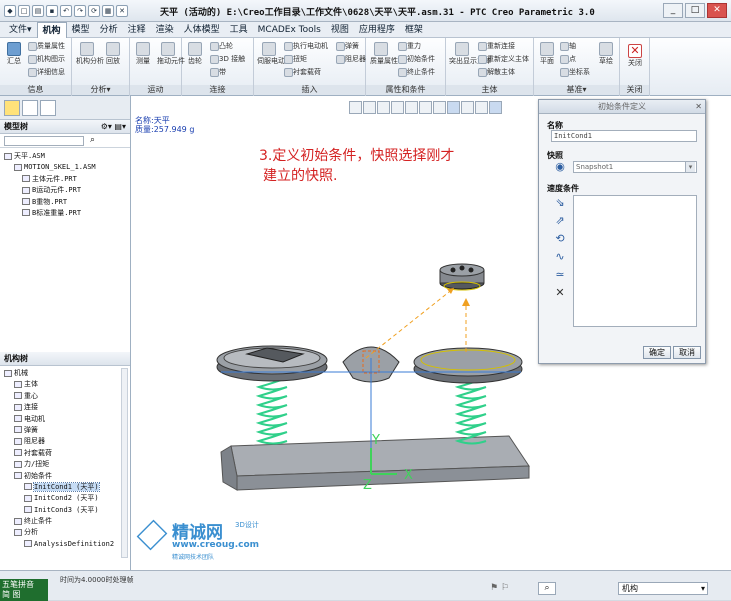 The image size is (731, 601). I want to click on plane-button: 平面, so click(547, 54).